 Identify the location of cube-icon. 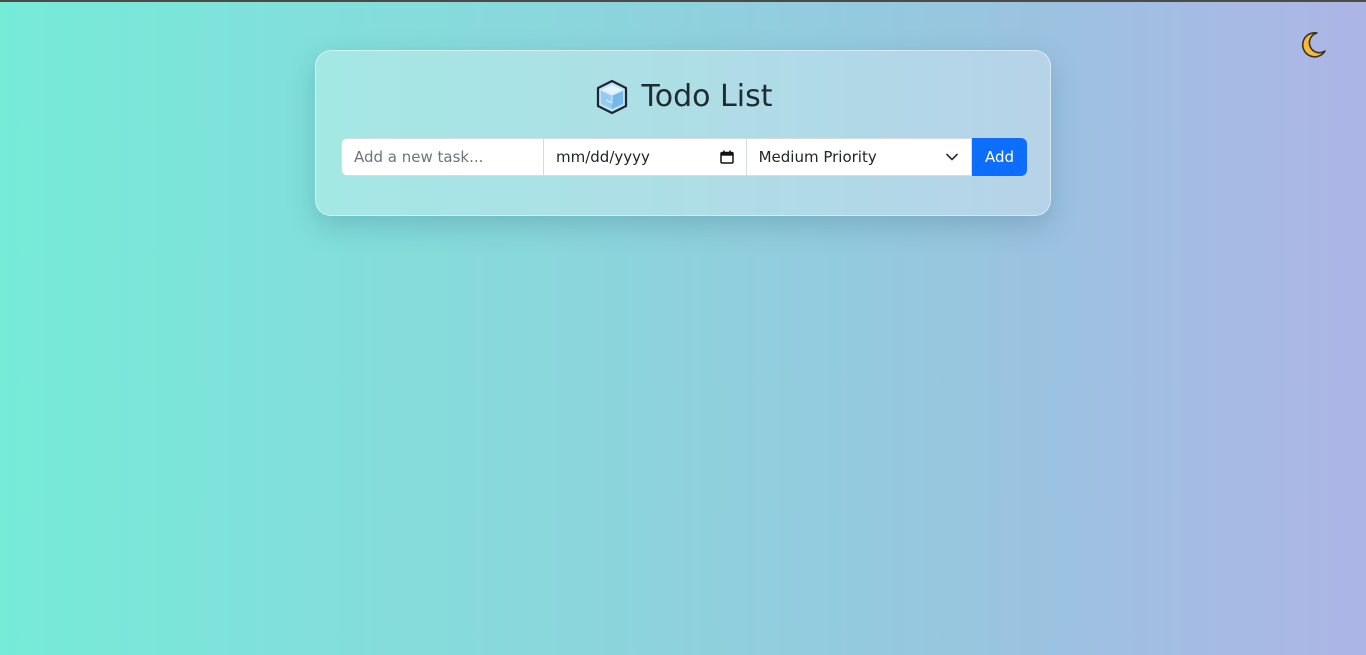
(611, 97).